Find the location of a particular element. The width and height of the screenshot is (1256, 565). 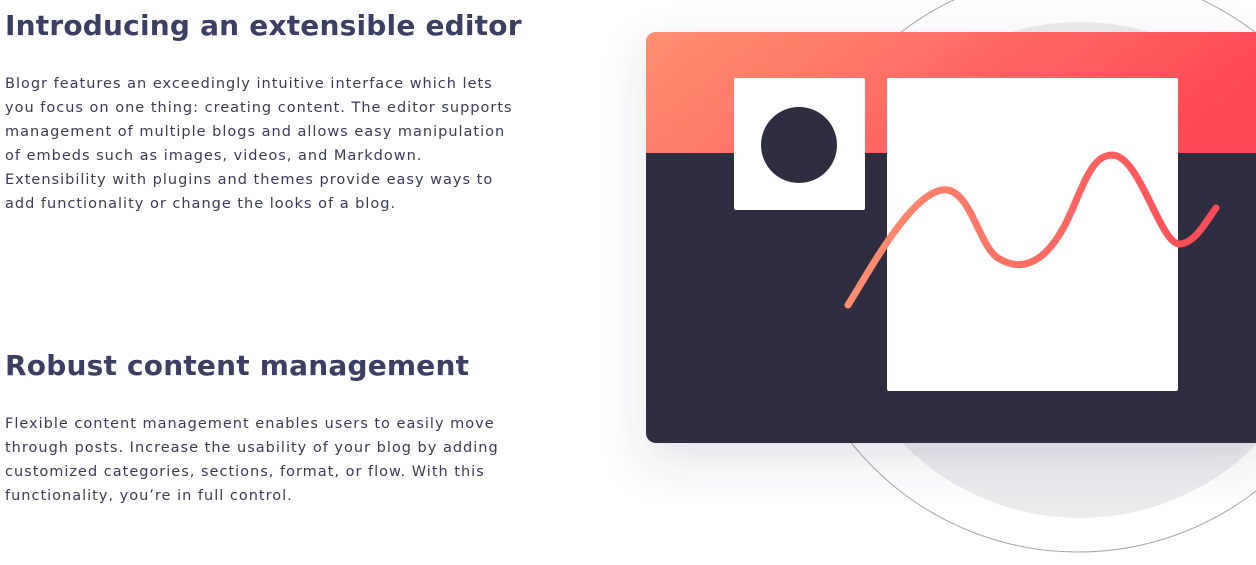

feature-title: Introducing an extensible editor is located at coordinates (263, 25).